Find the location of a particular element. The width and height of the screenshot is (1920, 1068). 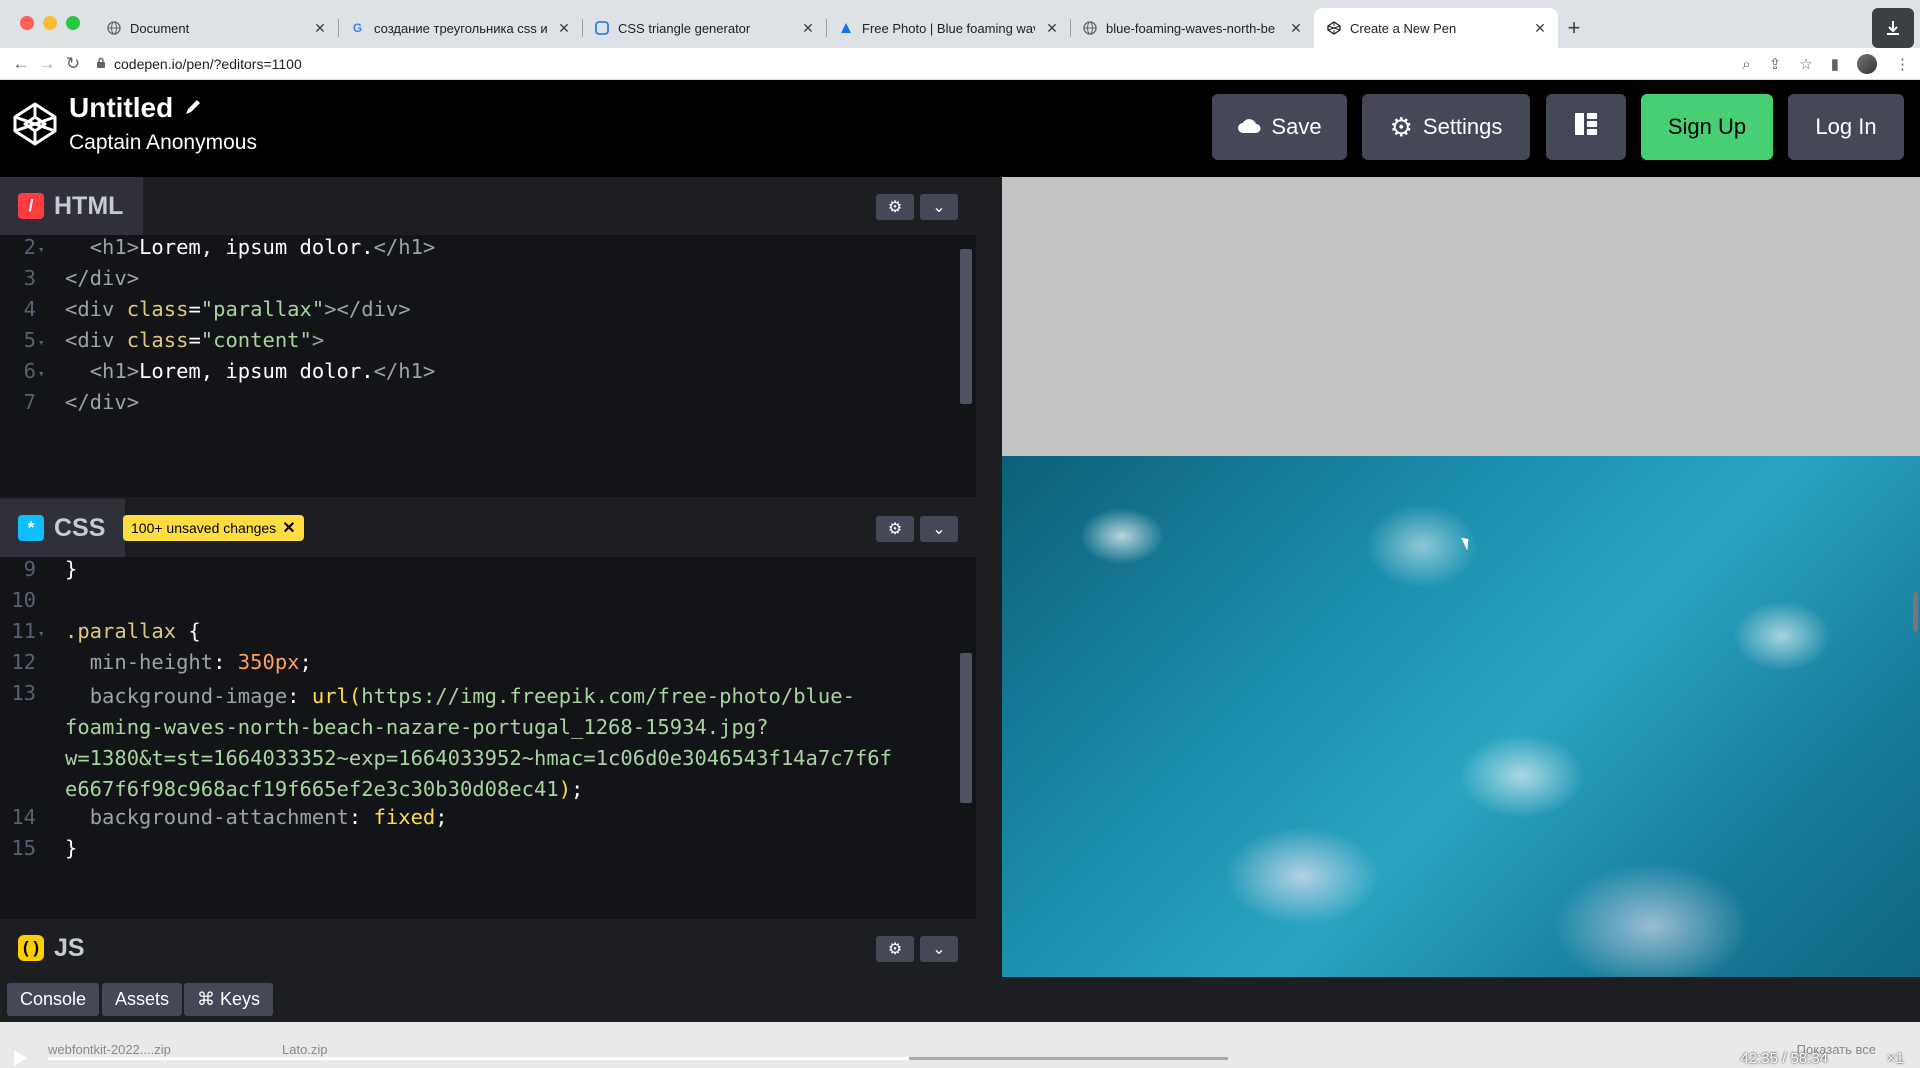

code-line: 7 </div> is located at coordinates (69, 405).